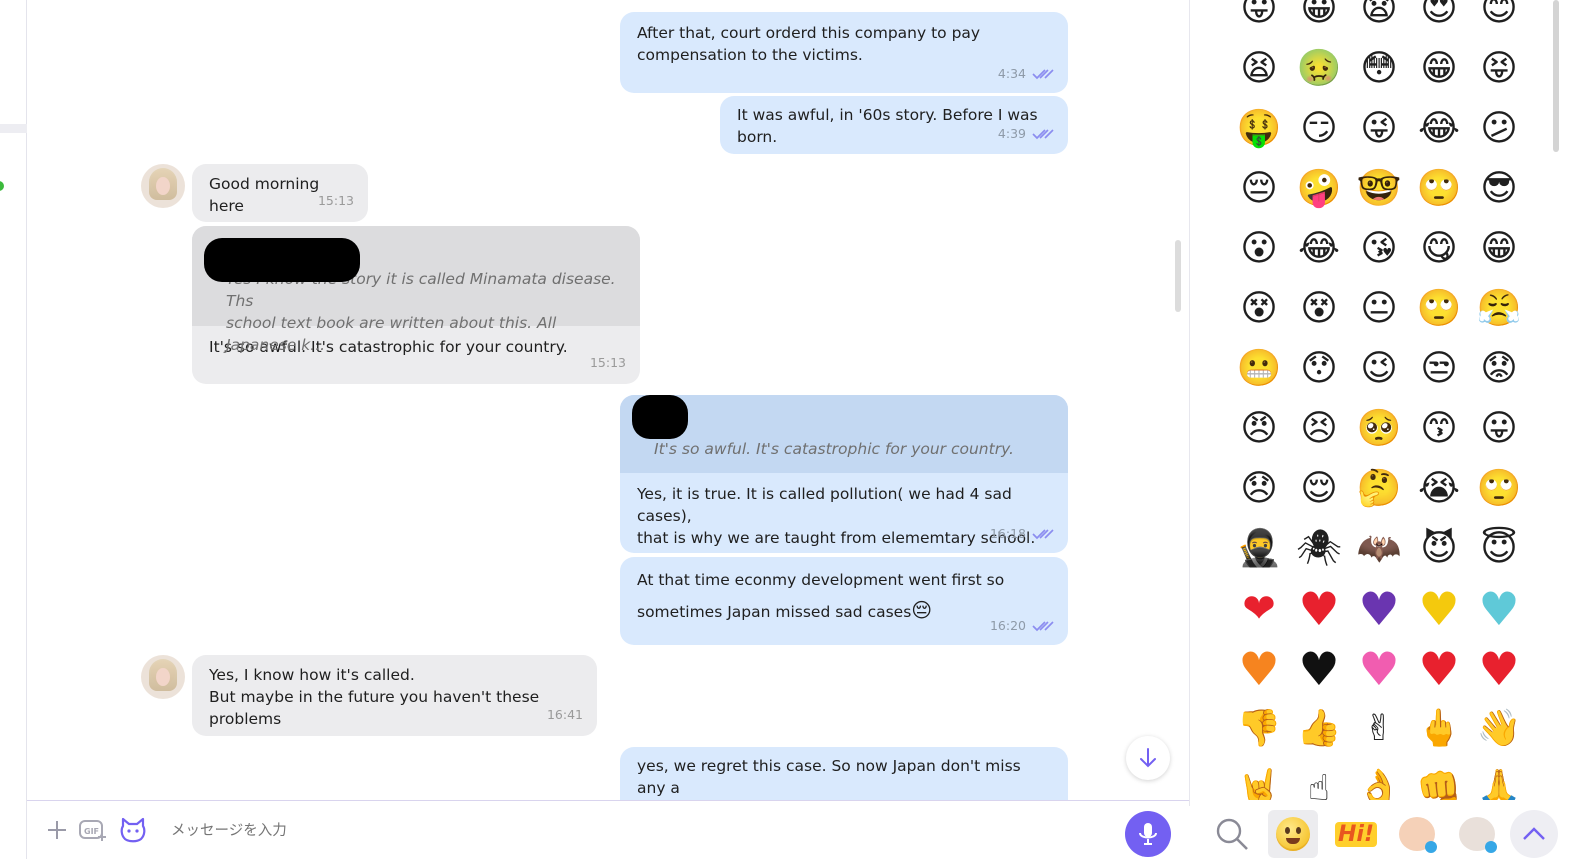 This screenshot has width=1572, height=859. I want to click on emoji-item: 👌, so click(1379, 783).